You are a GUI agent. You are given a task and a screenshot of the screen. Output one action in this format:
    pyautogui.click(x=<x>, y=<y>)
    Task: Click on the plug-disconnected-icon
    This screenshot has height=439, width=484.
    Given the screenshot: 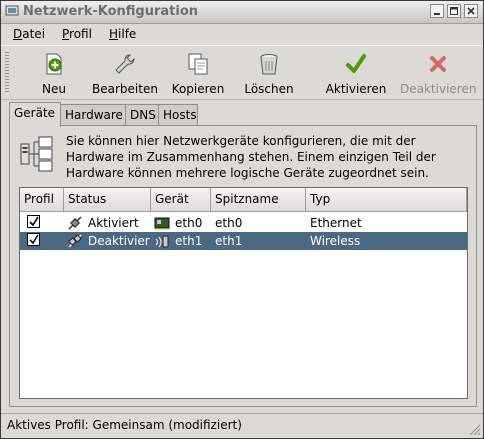 What is the action you would take?
    pyautogui.click(x=75, y=241)
    